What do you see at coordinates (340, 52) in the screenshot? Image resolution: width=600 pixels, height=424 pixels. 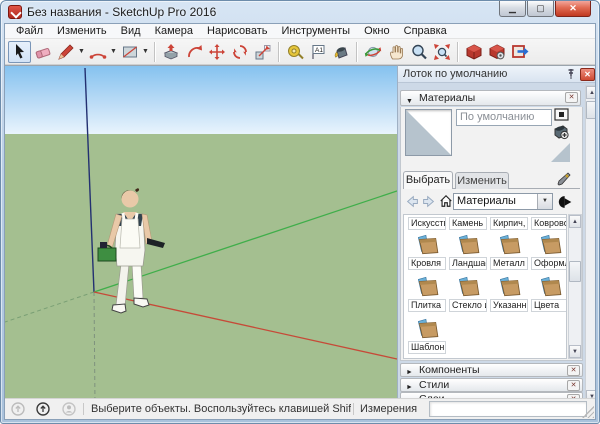 I see `paint-bucket-tool-button` at bounding box center [340, 52].